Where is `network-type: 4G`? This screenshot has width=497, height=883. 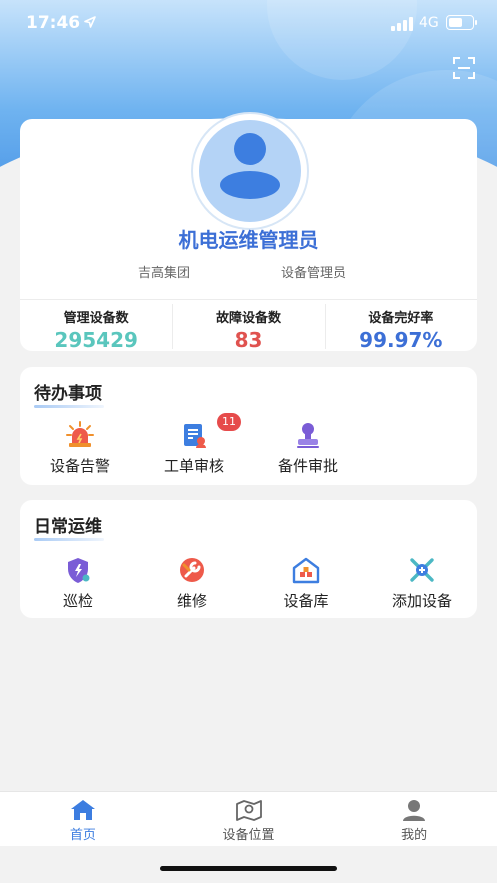
network-type: 4G is located at coordinates (429, 23).